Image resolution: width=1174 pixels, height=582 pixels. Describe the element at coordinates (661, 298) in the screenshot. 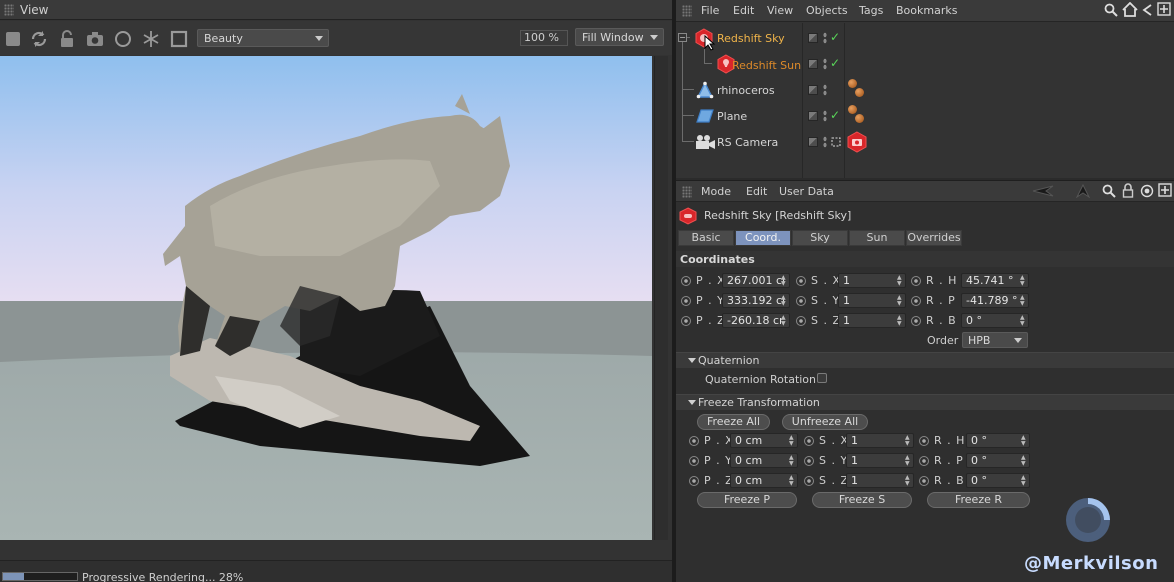

I see `vertical-scrollbar` at that location.